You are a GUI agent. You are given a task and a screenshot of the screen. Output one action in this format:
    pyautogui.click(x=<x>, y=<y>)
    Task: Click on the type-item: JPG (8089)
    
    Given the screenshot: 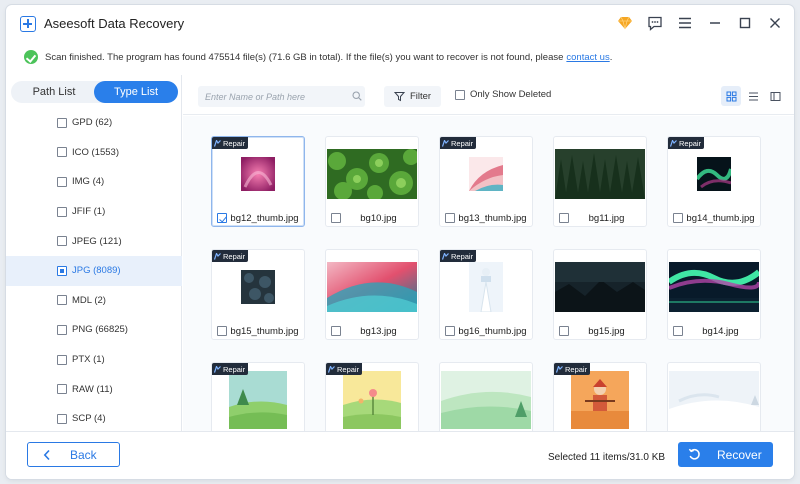 What is the action you would take?
    pyautogui.click(x=94, y=270)
    